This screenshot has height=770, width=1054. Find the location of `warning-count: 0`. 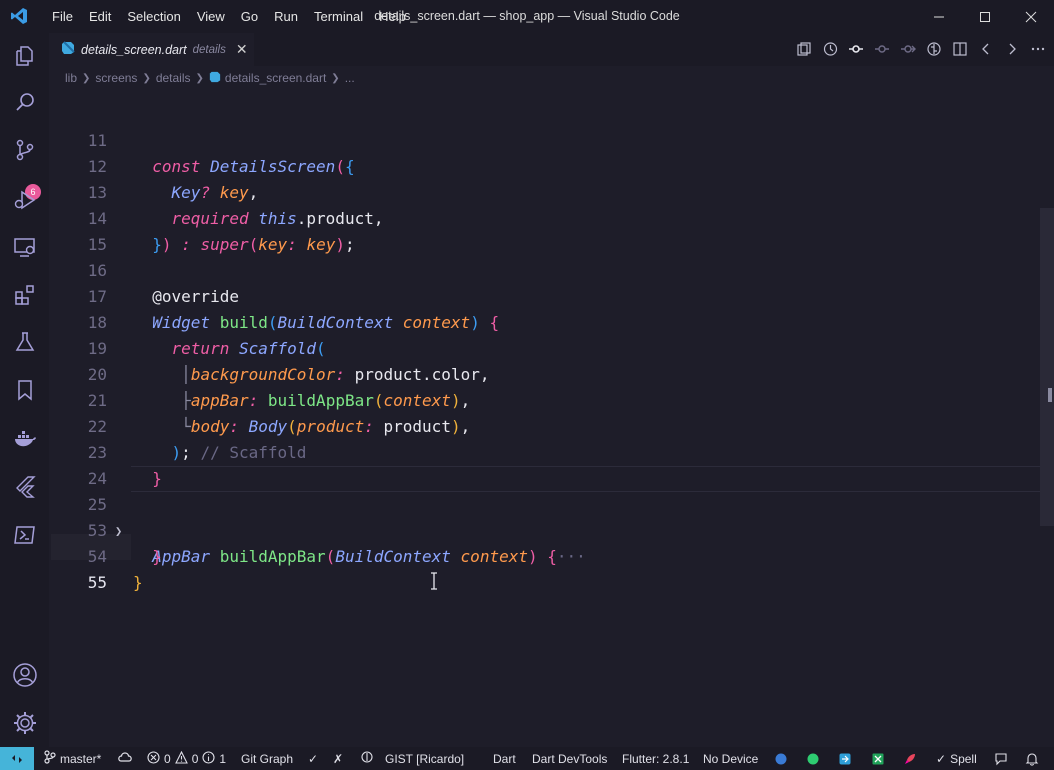

warning-count: 0 is located at coordinates (195, 758).